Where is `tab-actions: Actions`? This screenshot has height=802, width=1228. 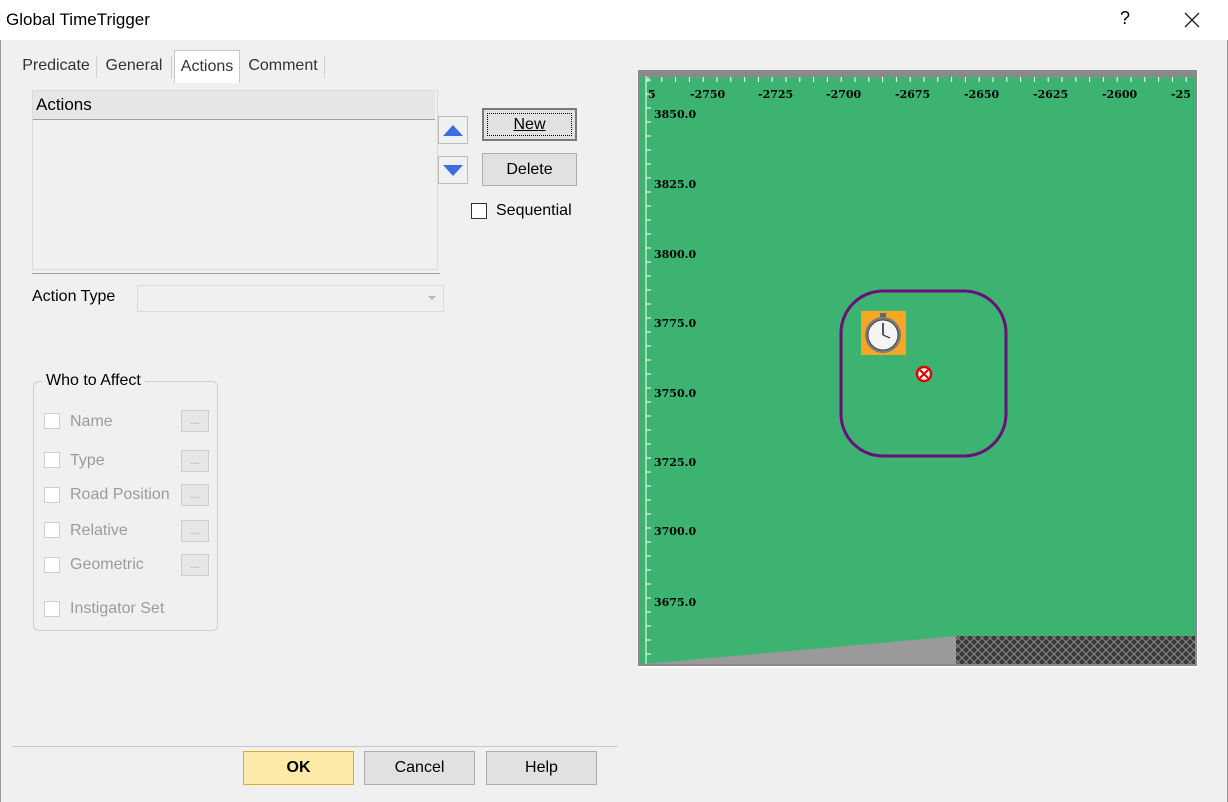
tab-actions: Actions is located at coordinates (207, 66).